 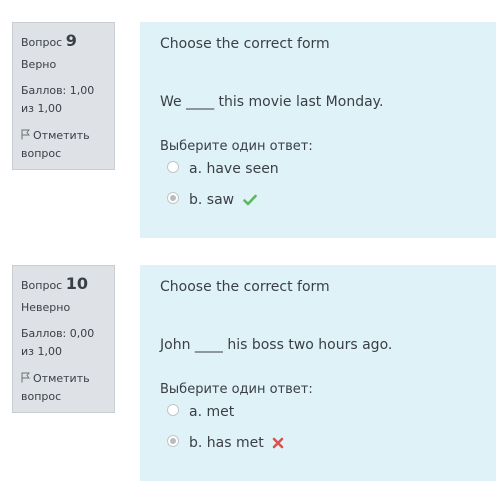 I want to click on answer-option-b: b. saw, so click(x=328, y=202).